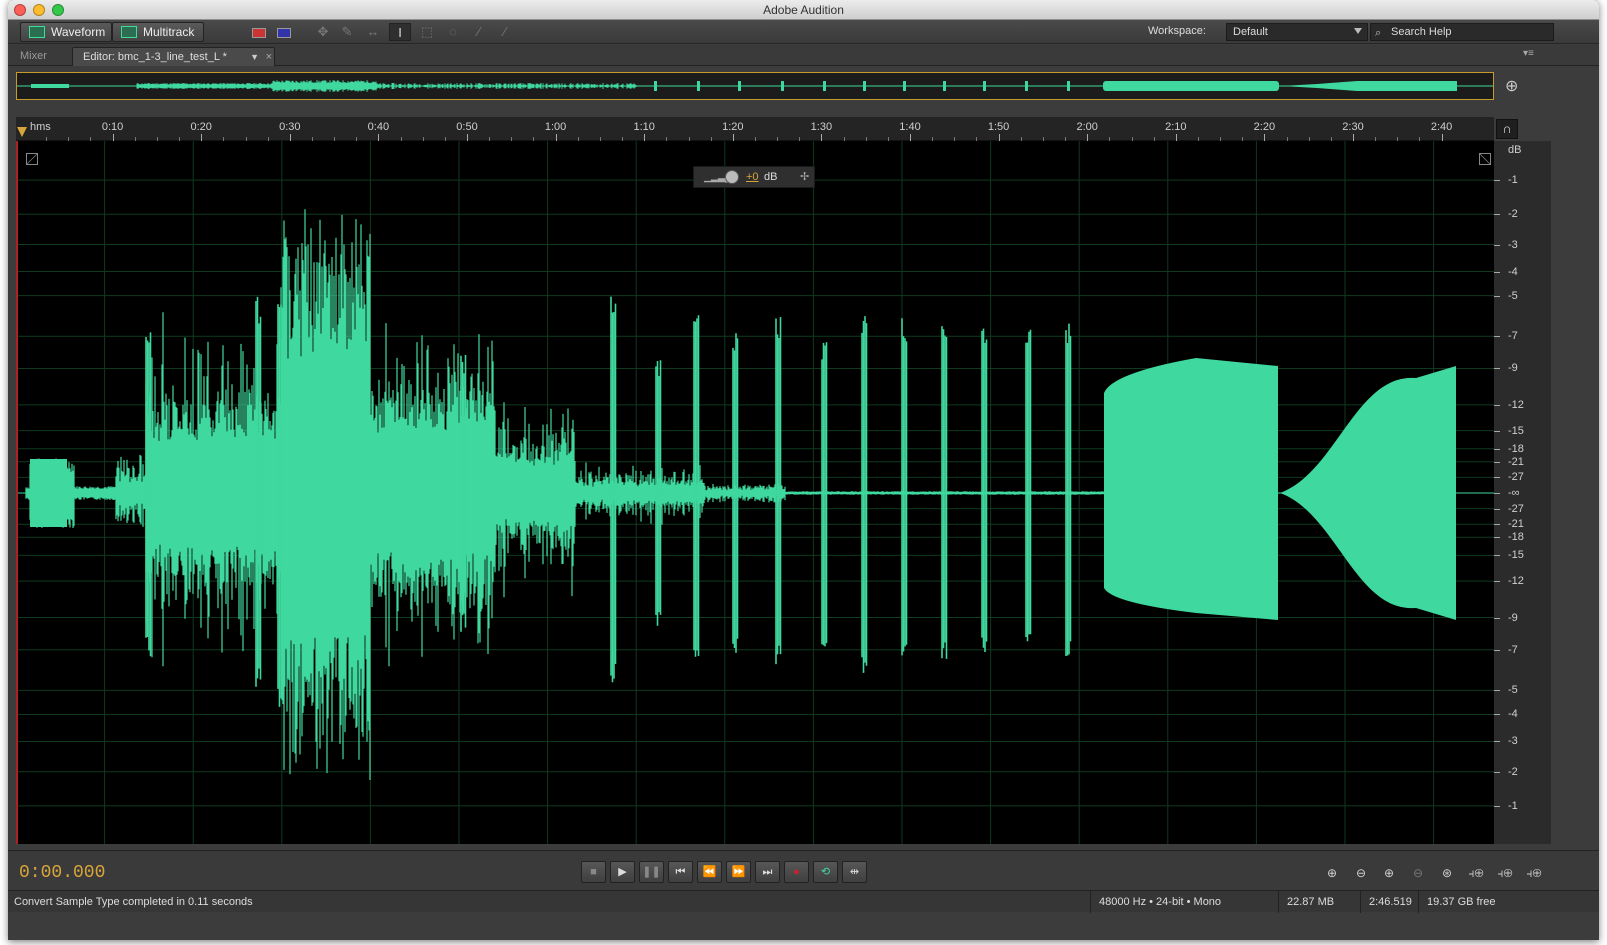 This screenshot has height=945, width=1607. What do you see at coordinates (854, 872) in the screenshot?
I see `skip-selection-button: ⇹` at bounding box center [854, 872].